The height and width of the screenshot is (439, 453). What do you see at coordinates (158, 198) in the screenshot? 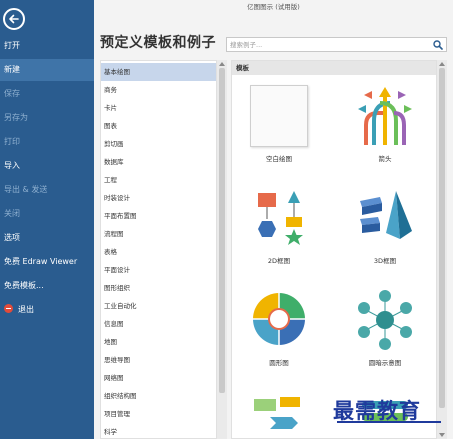
I see `category-item: 时装设计` at bounding box center [158, 198].